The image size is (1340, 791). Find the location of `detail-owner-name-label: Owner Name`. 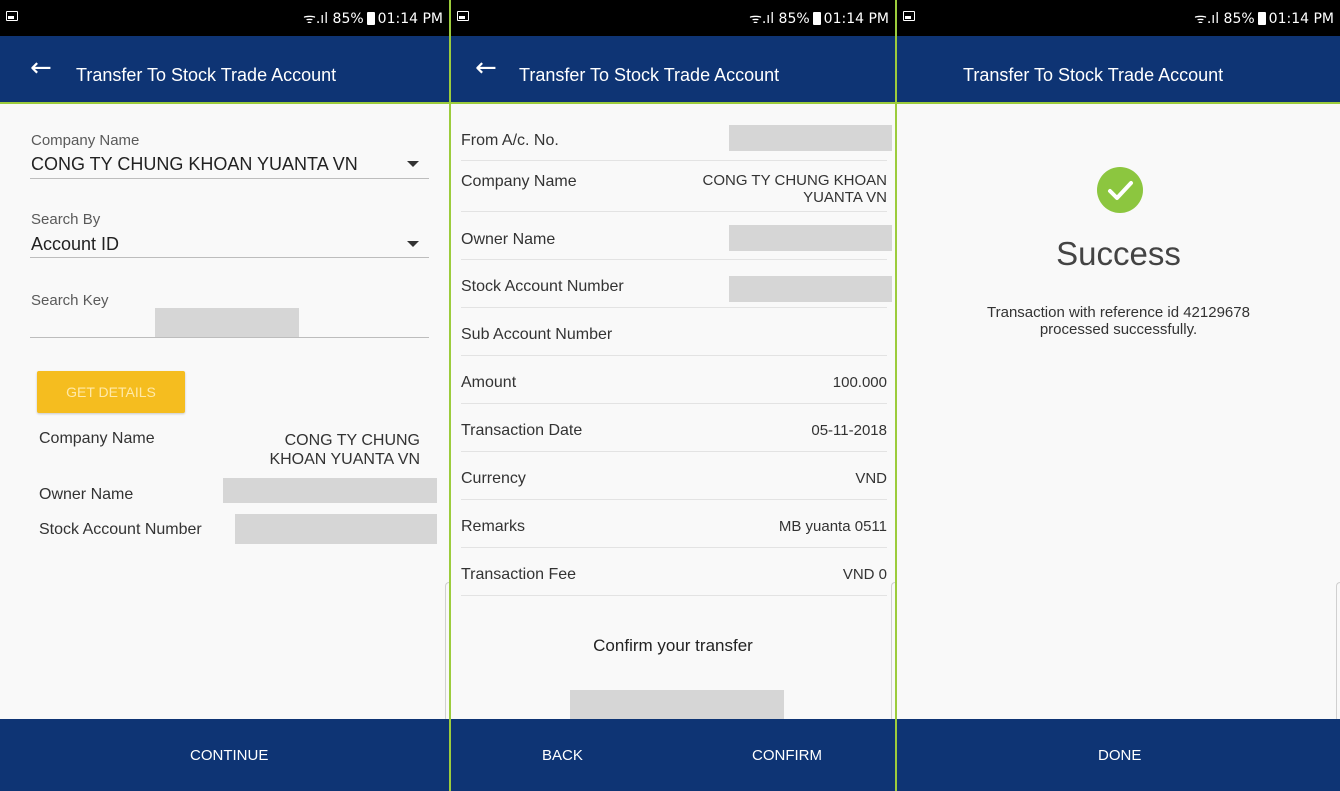

detail-owner-name-label: Owner Name is located at coordinates (86, 494).